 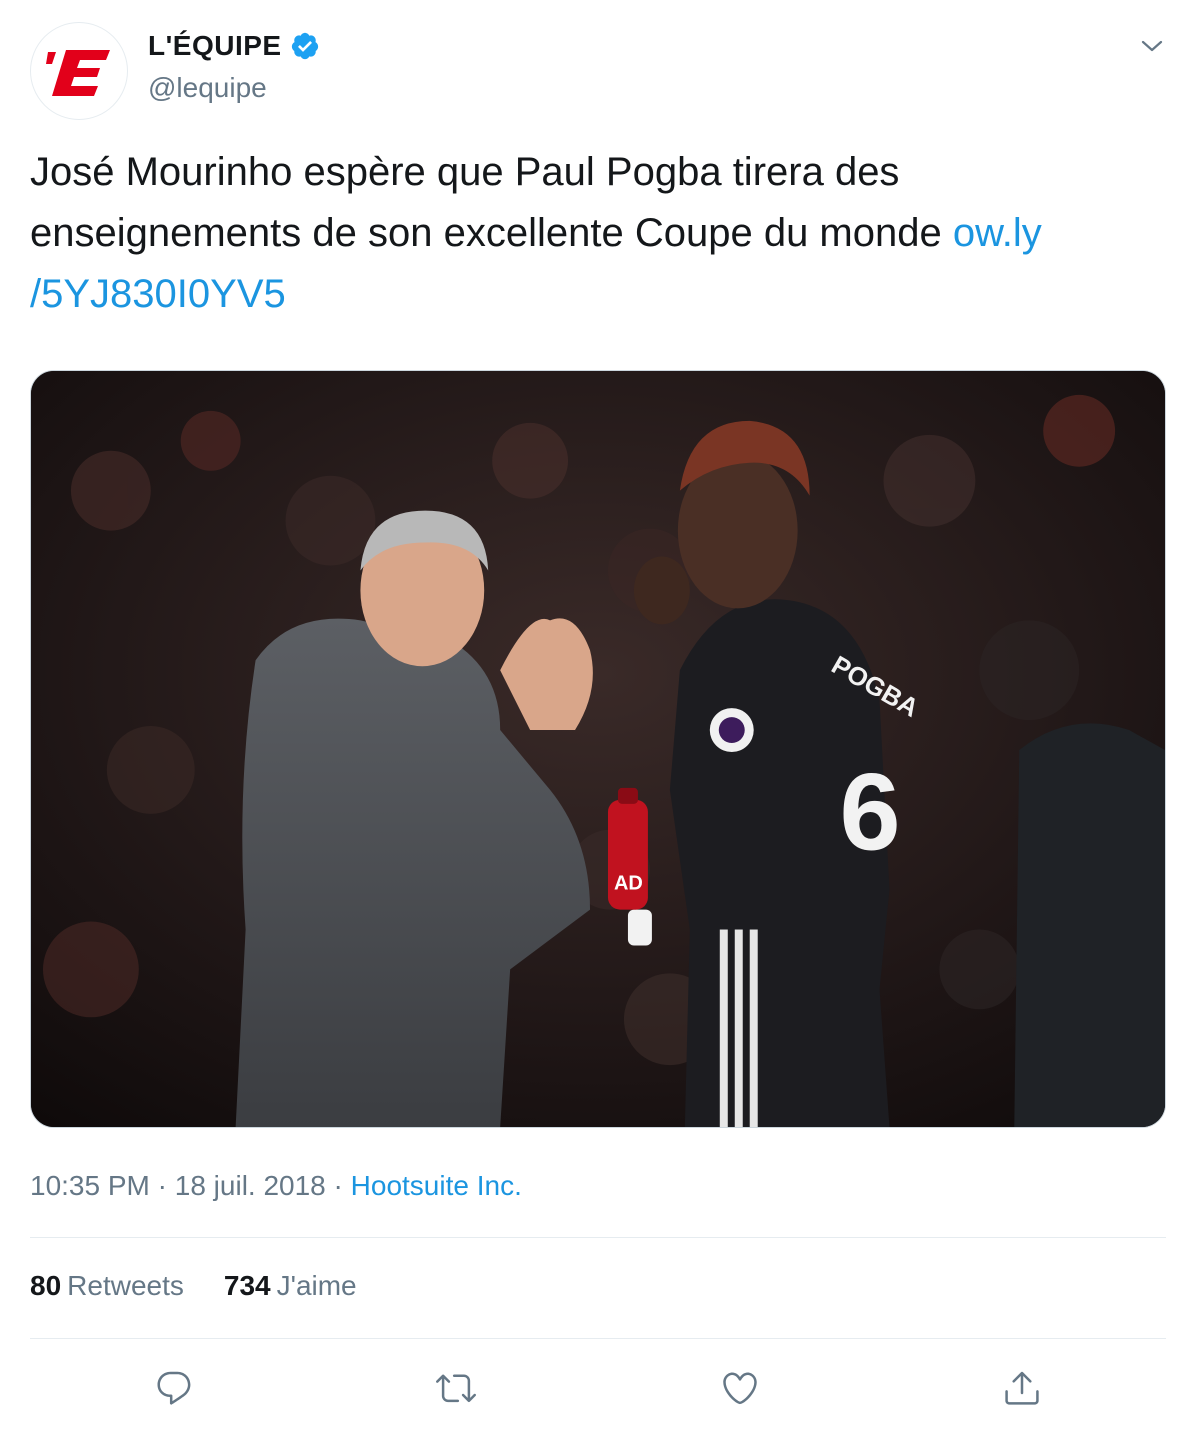 I want to click on reply-button, so click(x=174, y=1388).